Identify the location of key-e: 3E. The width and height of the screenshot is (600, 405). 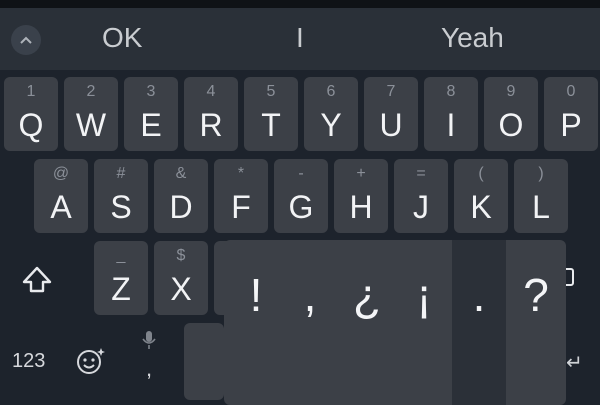
(151, 114).